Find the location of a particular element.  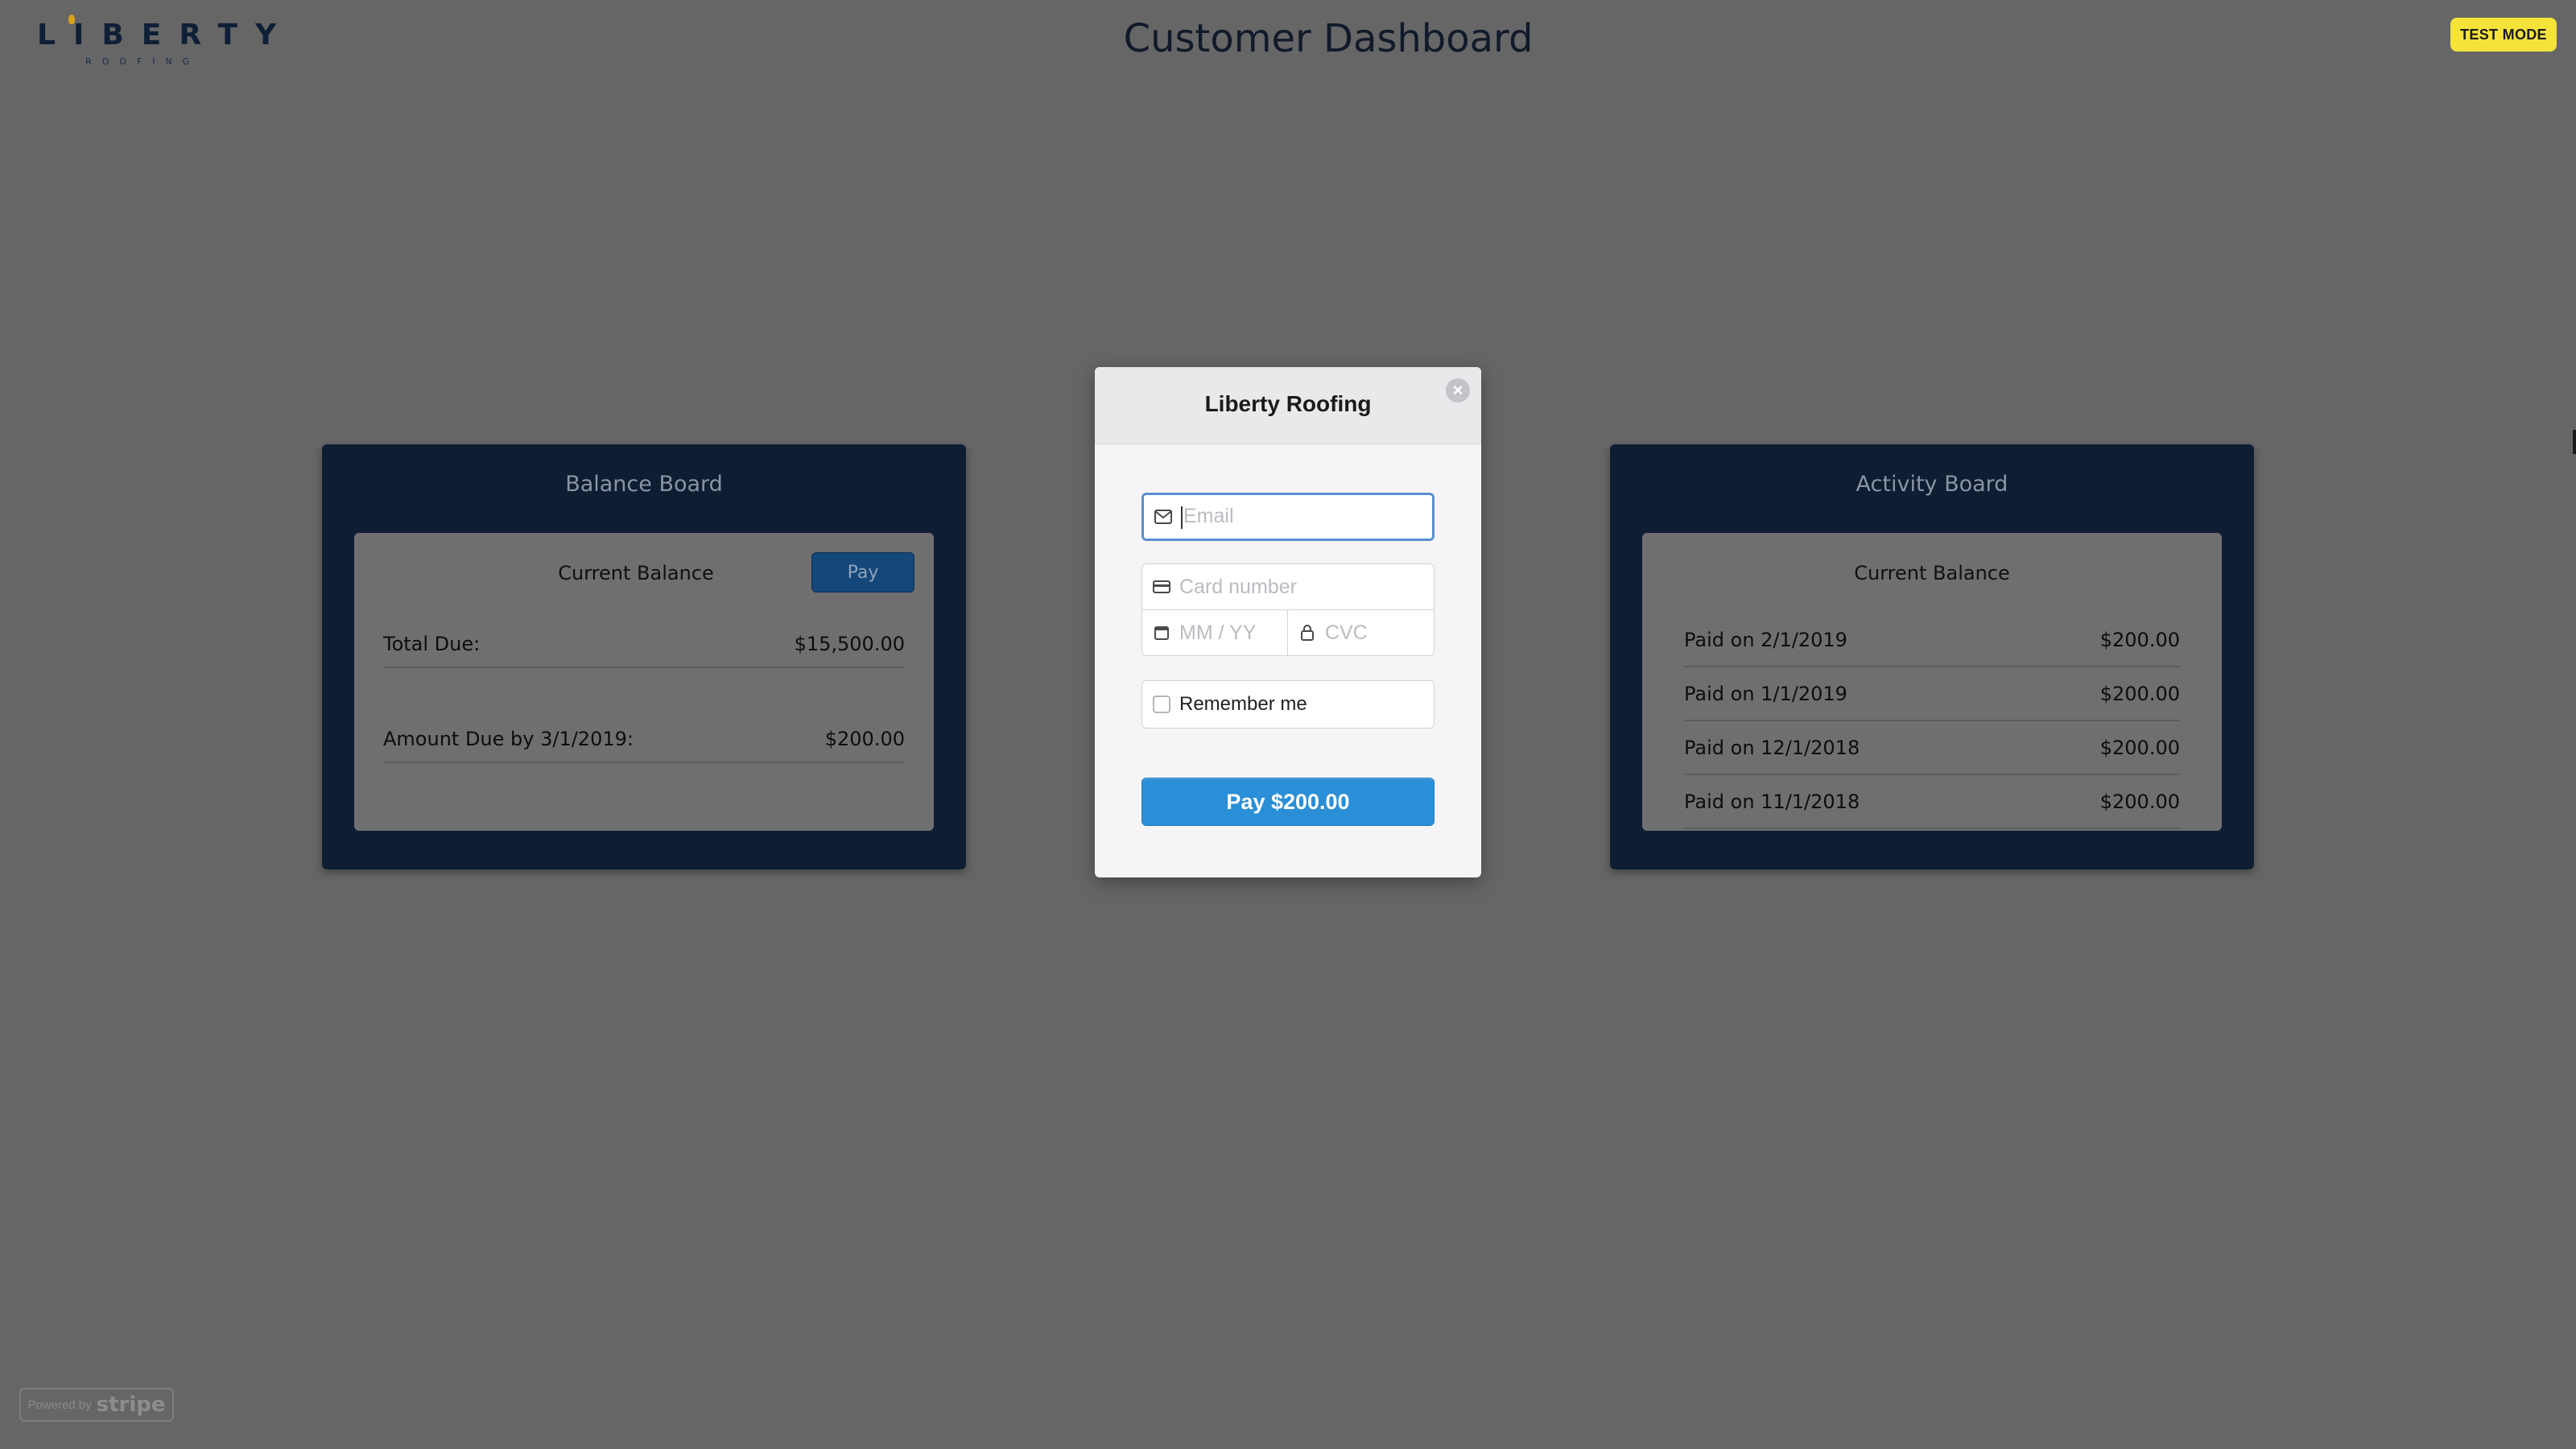

balance-board-title: Balance Board is located at coordinates (644, 484).